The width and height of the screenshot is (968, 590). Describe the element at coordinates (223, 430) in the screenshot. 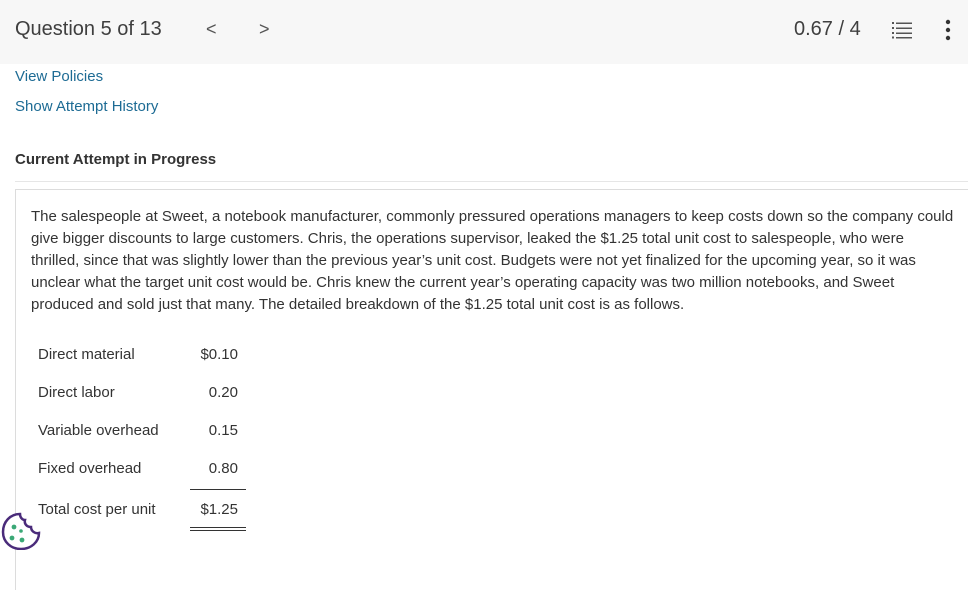

I see `cost-value: 0.15` at that location.